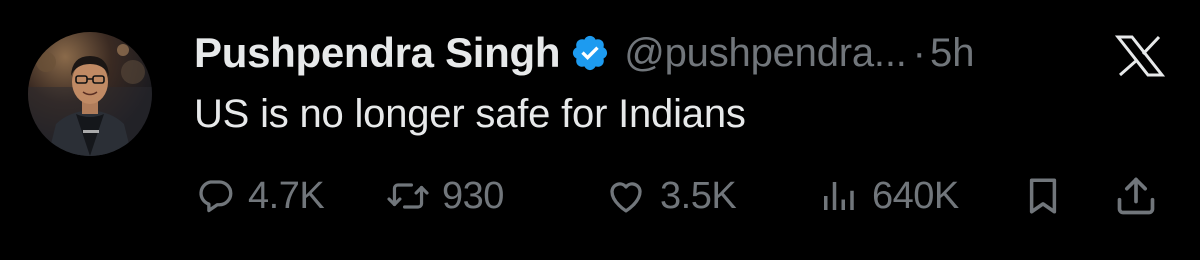 The image size is (1200, 260). I want to click on tweet-header: Pushpendra Singh @pushpendra... · 5h, so click(584, 53).